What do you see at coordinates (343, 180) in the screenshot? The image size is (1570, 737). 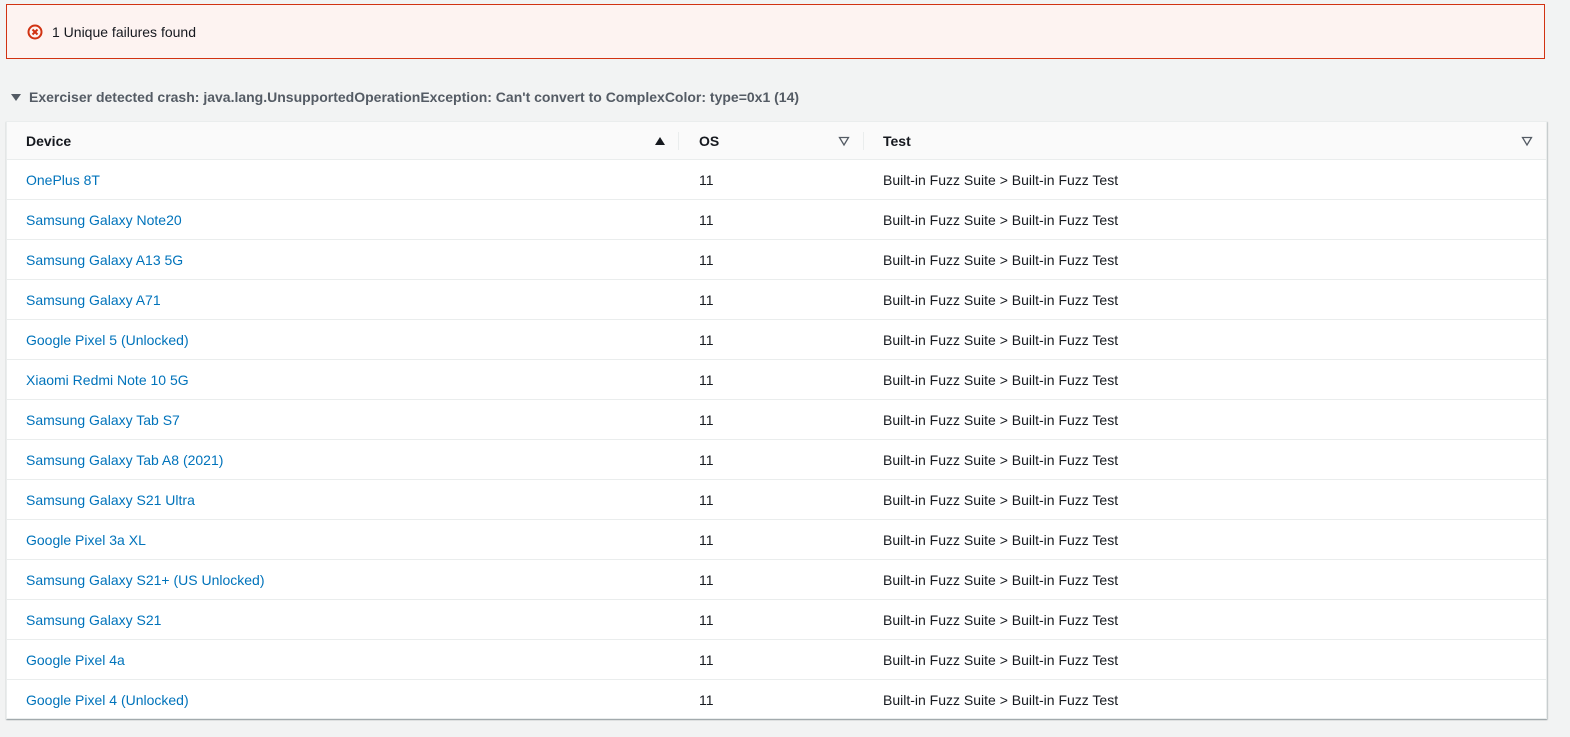 I see `device-cell: OnePlus 8T` at bounding box center [343, 180].